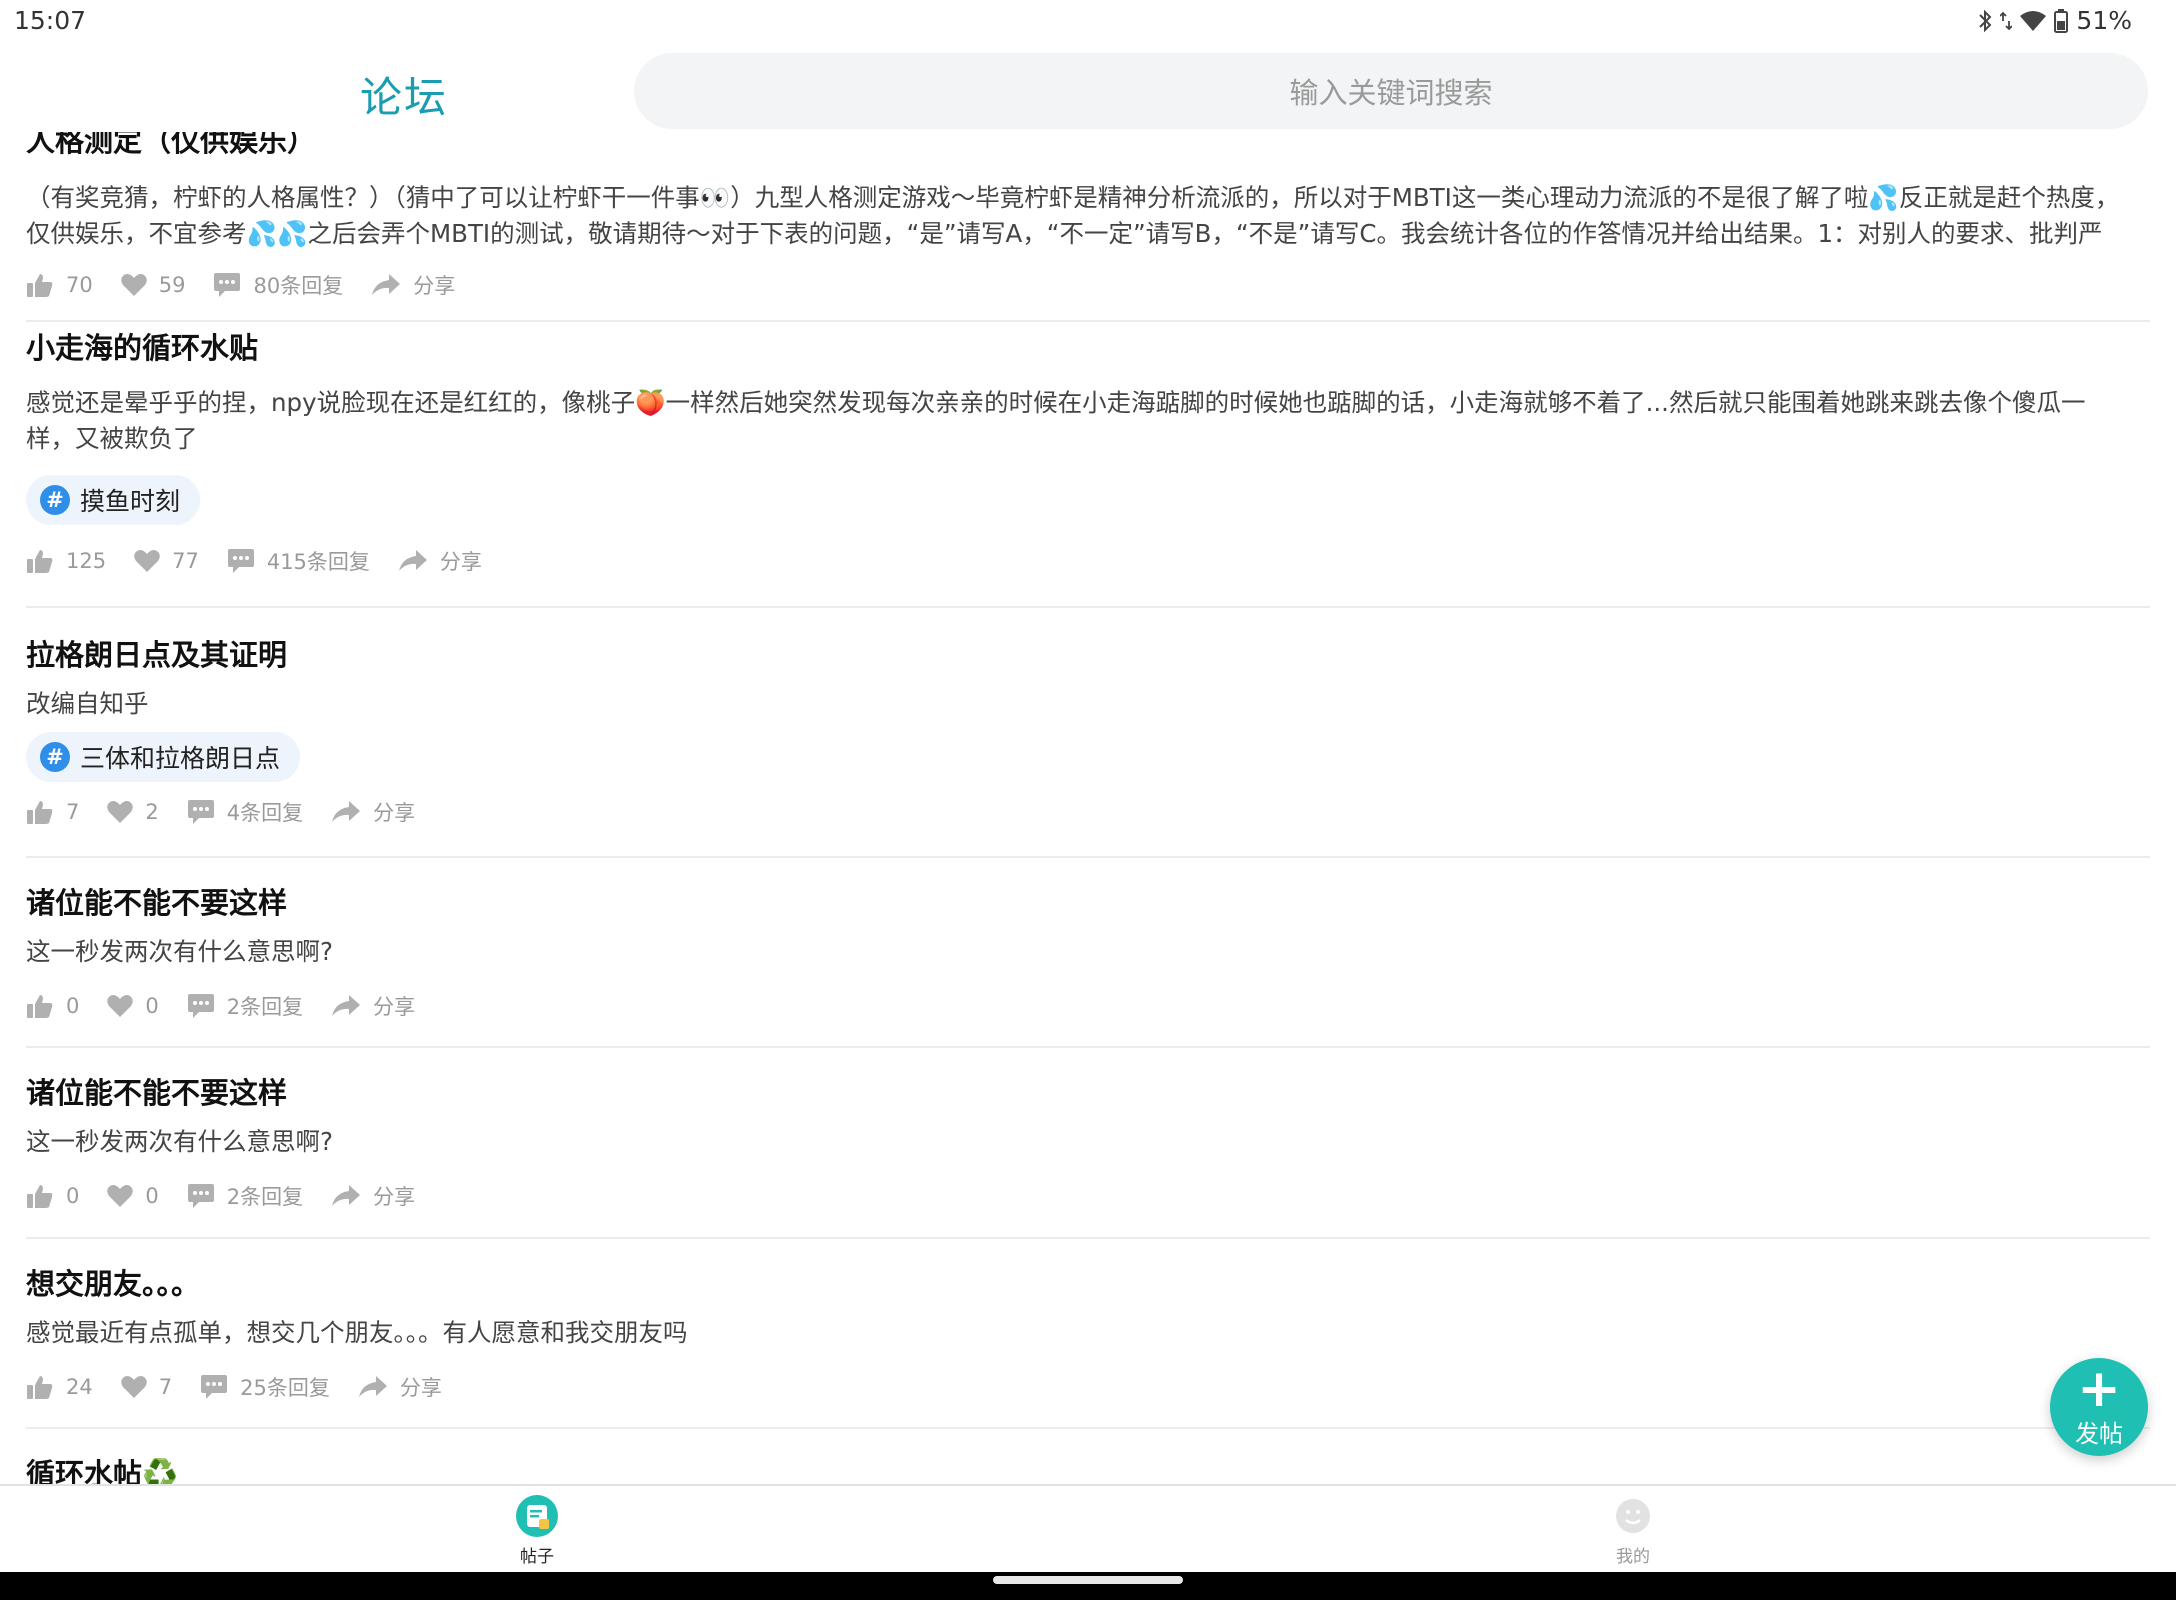 The height and width of the screenshot is (1600, 2176). What do you see at coordinates (66, 561) in the screenshot?
I see `like-button: 125` at bounding box center [66, 561].